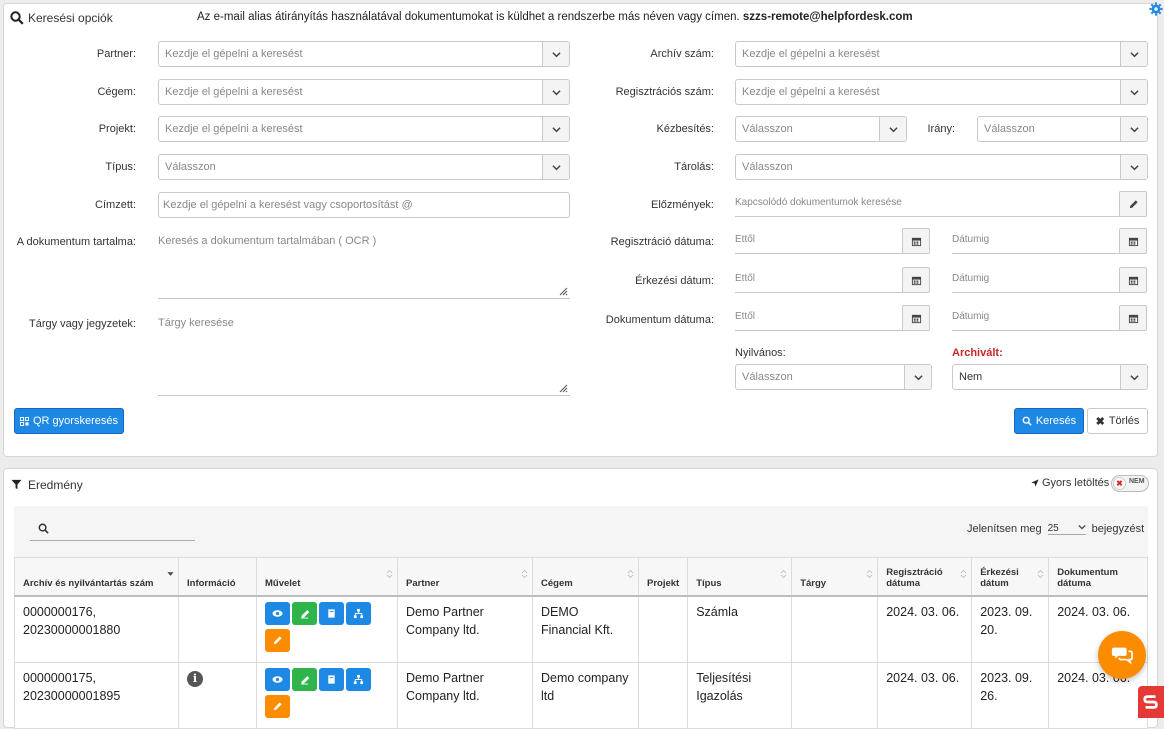  What do you see at coordinates (925, 577) in the screenshot?
I see `column-header-reg-datum: Regisztráció dátuma` at bounding box center [925, 577].